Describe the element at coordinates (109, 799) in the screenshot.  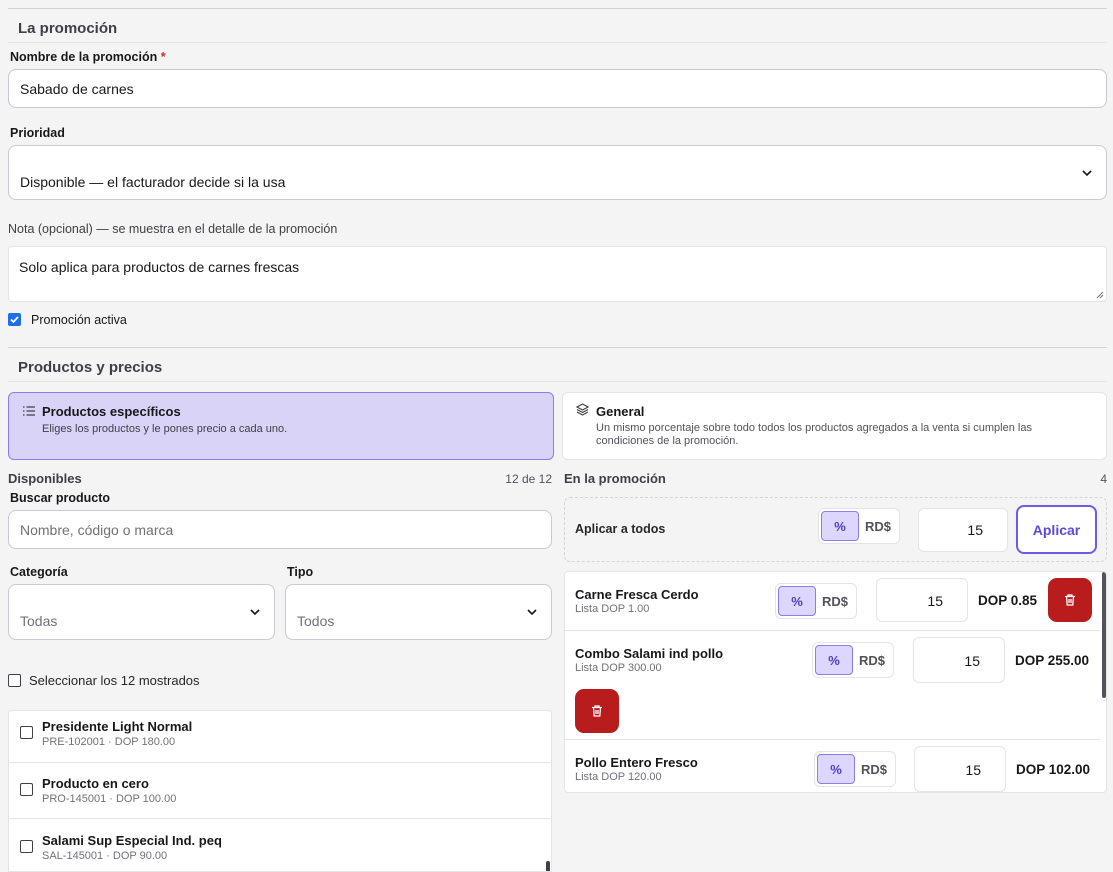
I see `item-meta: PRO-145001 · DOP 100.00` at that location.